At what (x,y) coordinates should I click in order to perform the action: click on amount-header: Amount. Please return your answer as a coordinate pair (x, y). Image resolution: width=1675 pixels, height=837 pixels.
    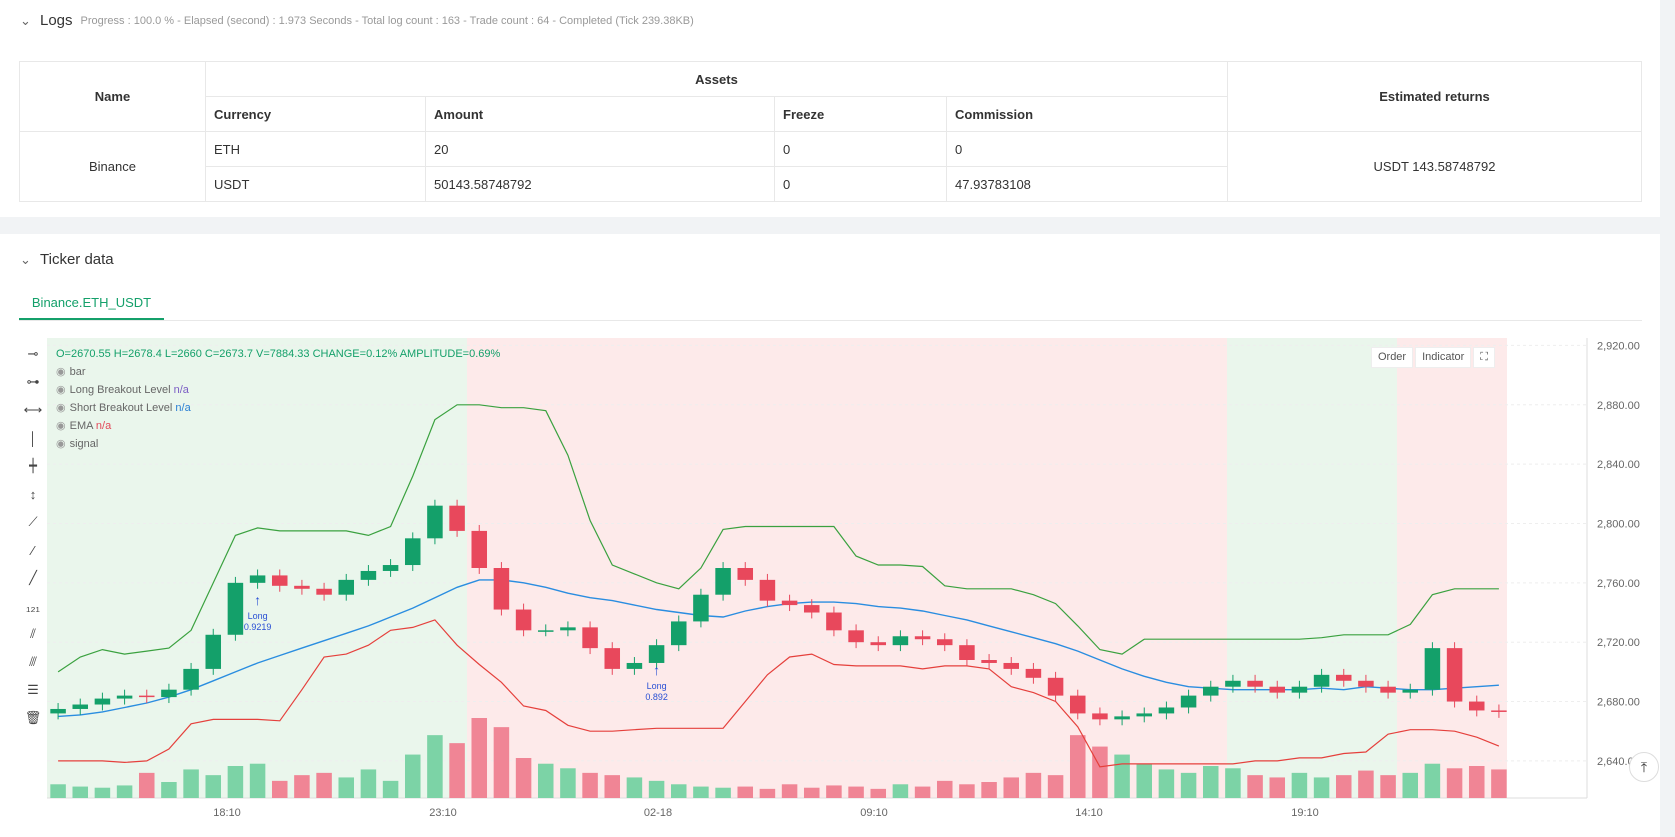
    Looking at the image, I should click on (600, 114).